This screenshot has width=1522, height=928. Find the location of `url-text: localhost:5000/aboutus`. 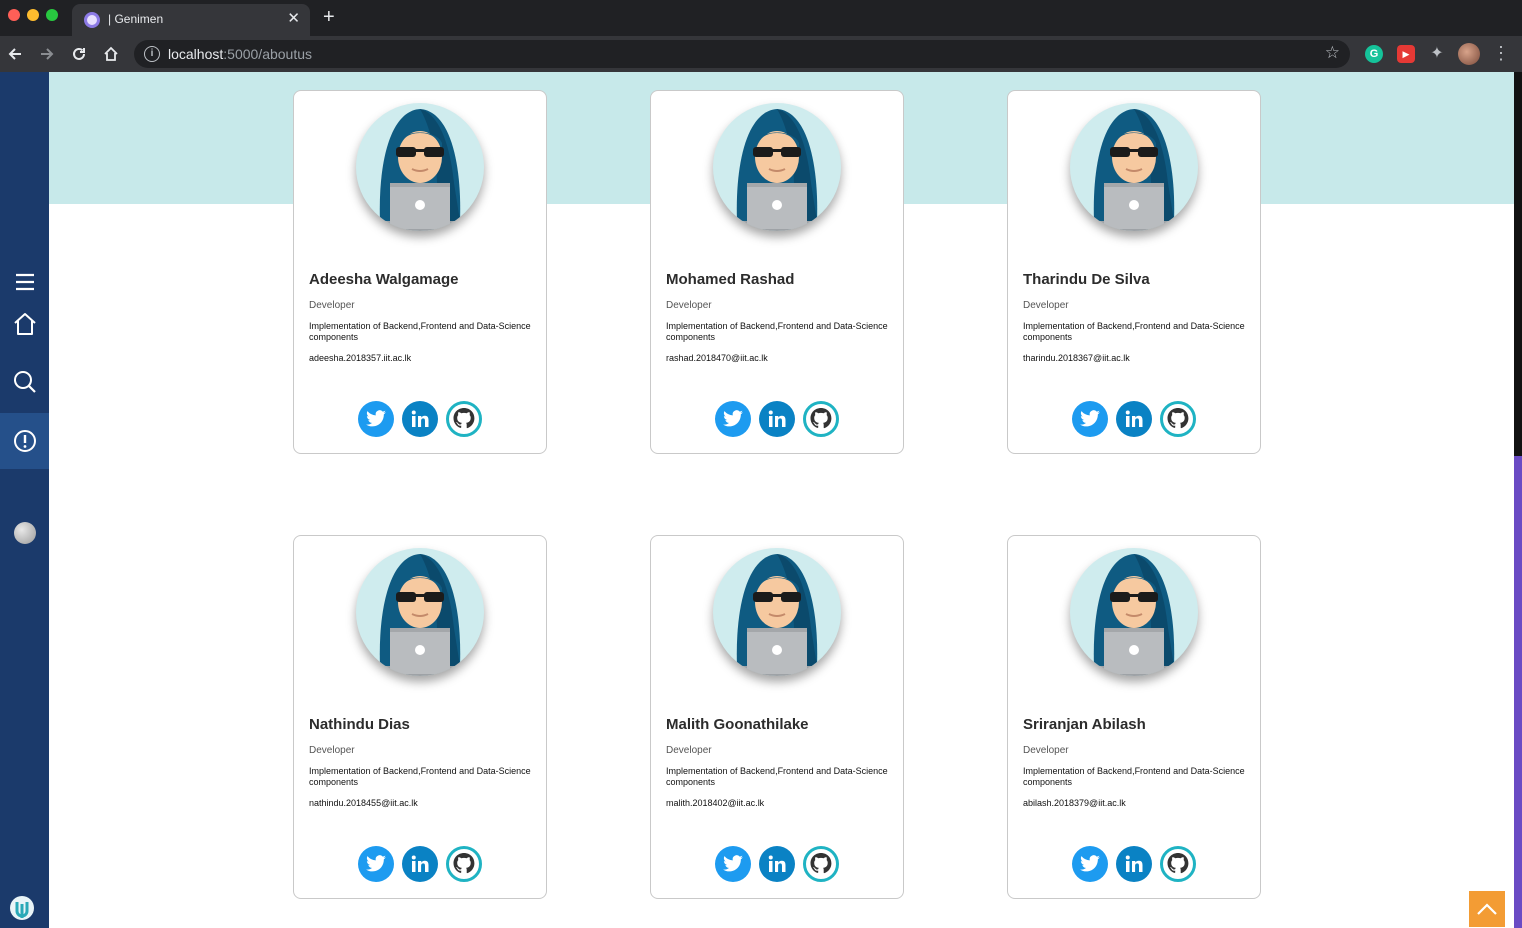

url-text: localhost:5000/aboutus is located at coordinates (240, 54).